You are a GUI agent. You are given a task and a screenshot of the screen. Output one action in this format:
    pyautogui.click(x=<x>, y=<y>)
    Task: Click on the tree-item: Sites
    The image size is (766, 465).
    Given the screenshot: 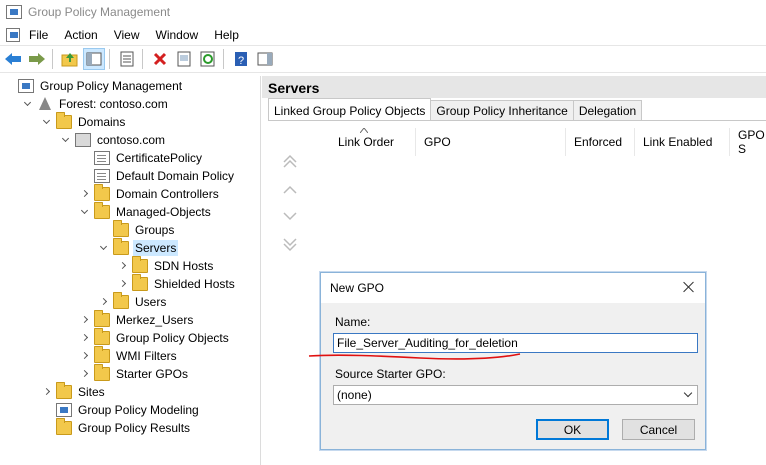 What is the action you would take?
    pyautogui.click(x=74, y=391)
    